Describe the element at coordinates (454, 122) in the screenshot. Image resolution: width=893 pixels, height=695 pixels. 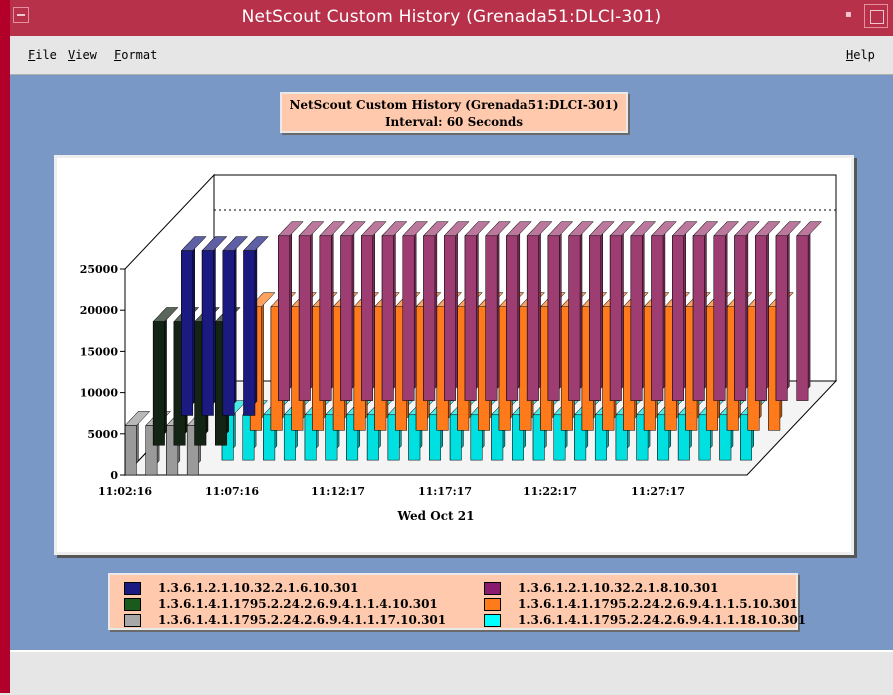
I see `chart-subtitle: Interval: 60 Seconds` at that location.